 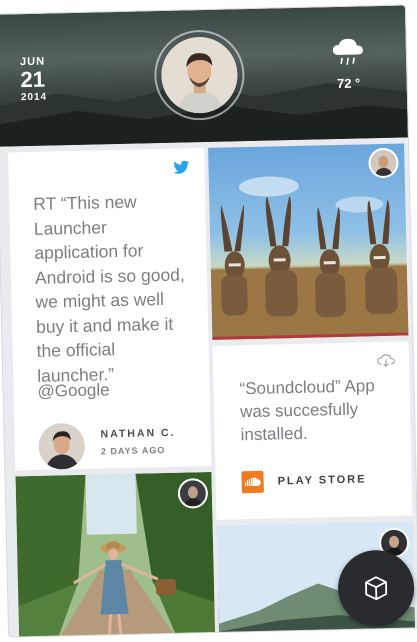 What do you see at coordinates (138, 433) in the screenshot?
I see `author-name: NATHAN C.` at bounding box center [138, 433].